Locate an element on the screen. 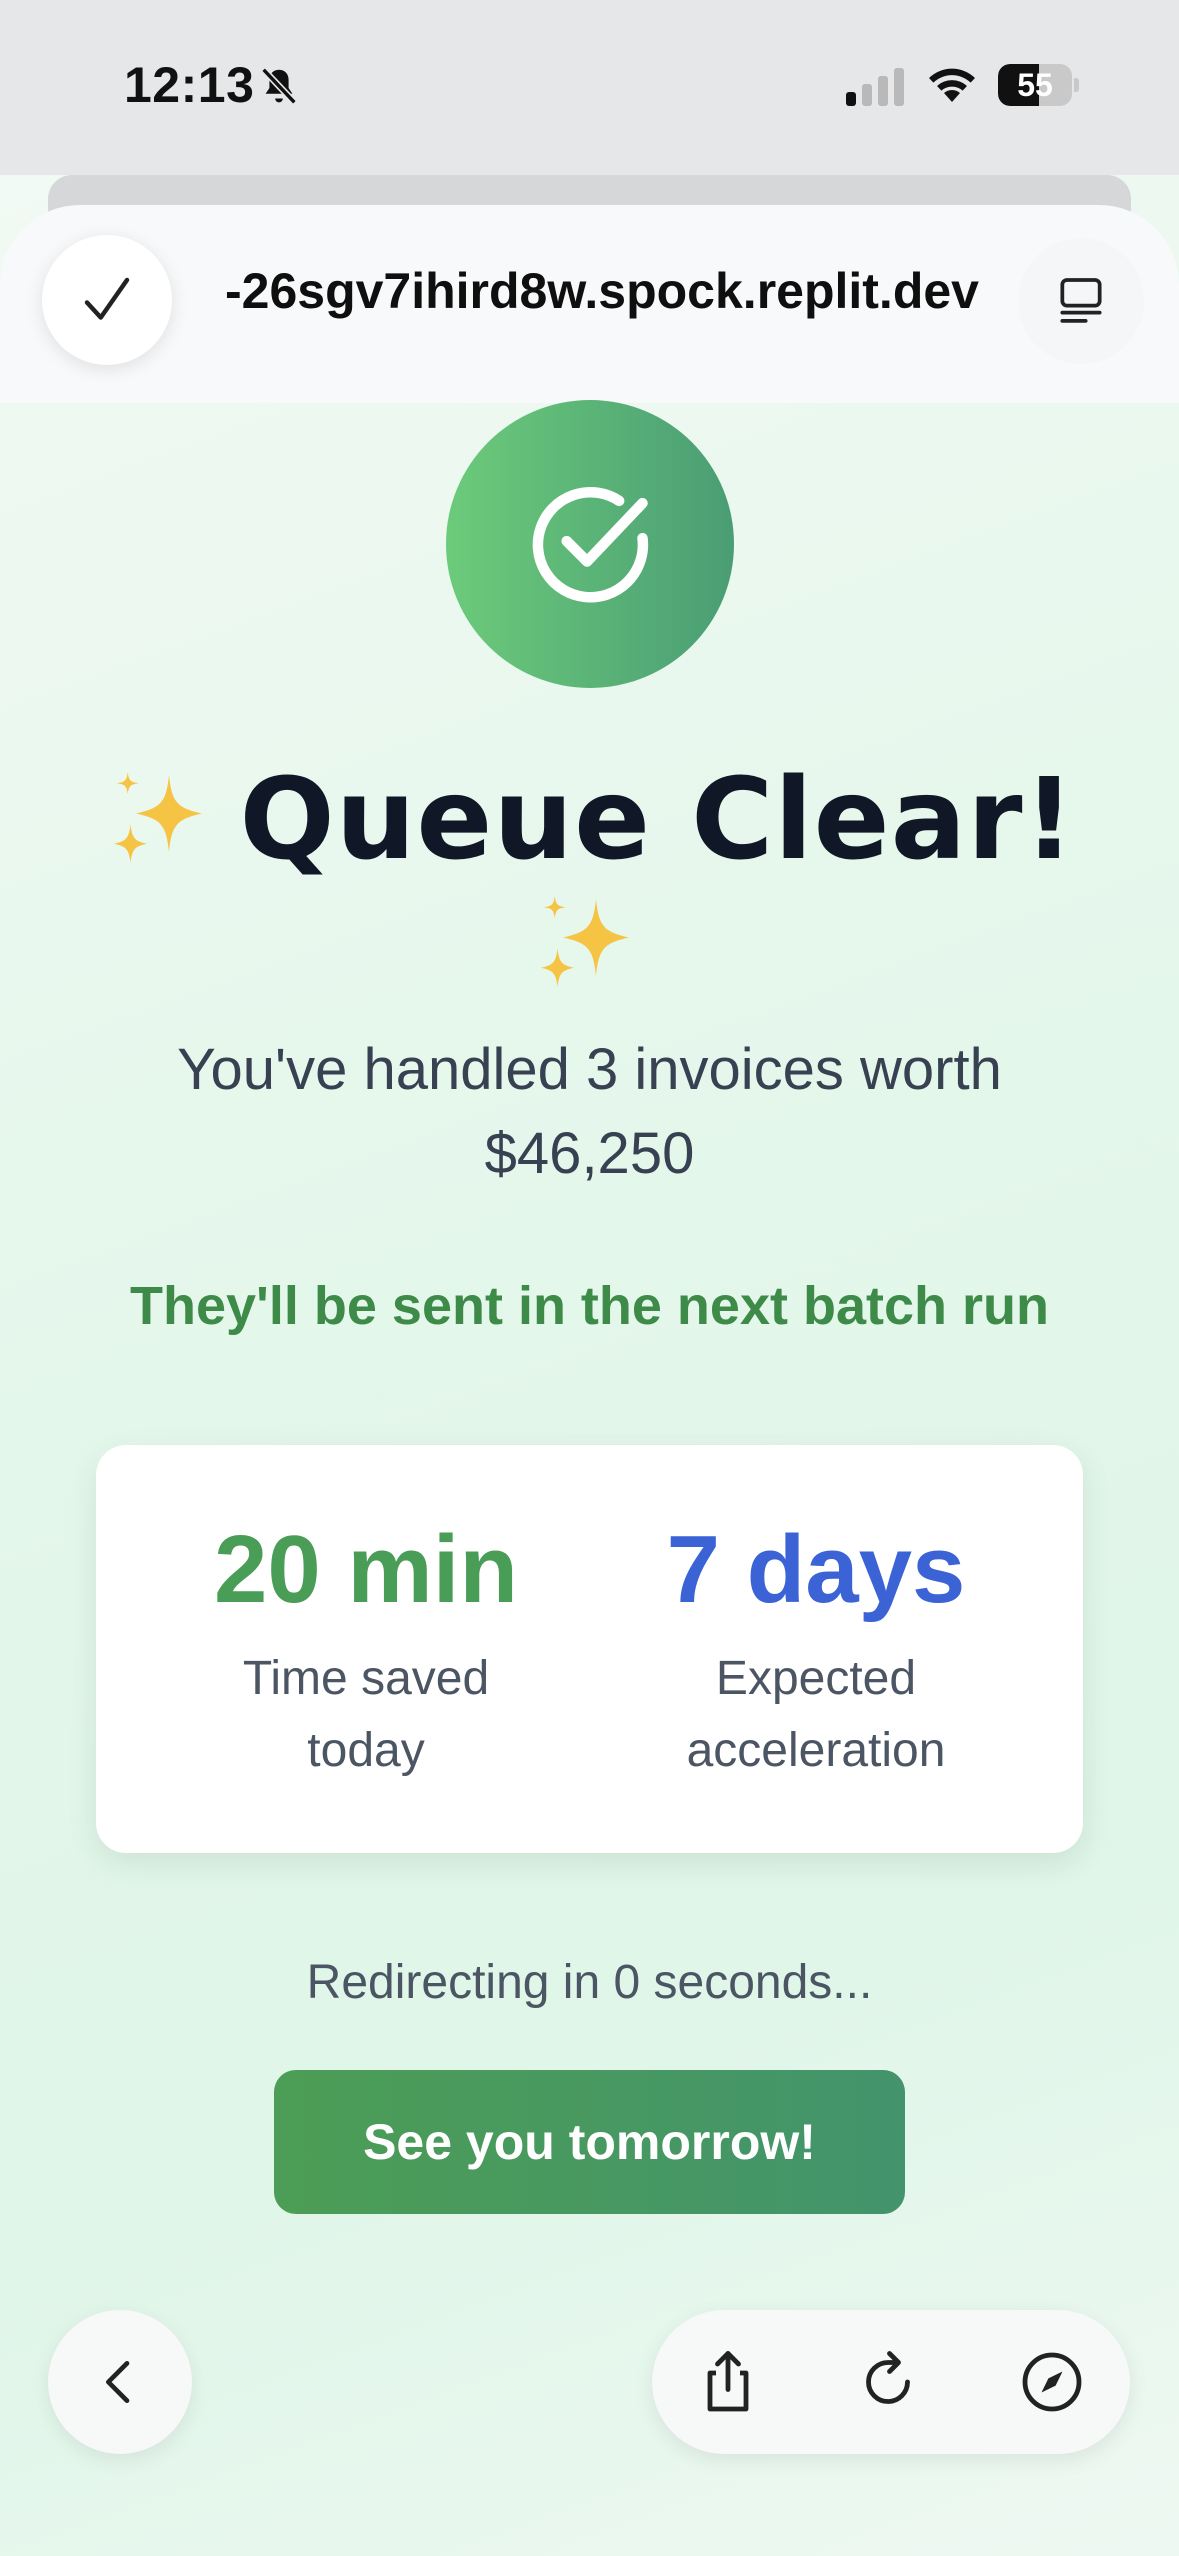  reader-button is located at coordinates (1081, 301).